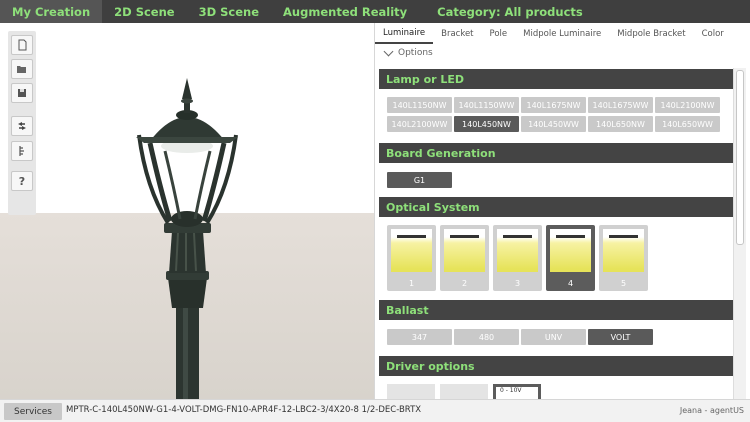 The width and height of the screenshot is (750, 422). Describe the element at coordinates (486, 124) in the screenshot. I see `option-lamp-selected: 140L450NW` at that location.